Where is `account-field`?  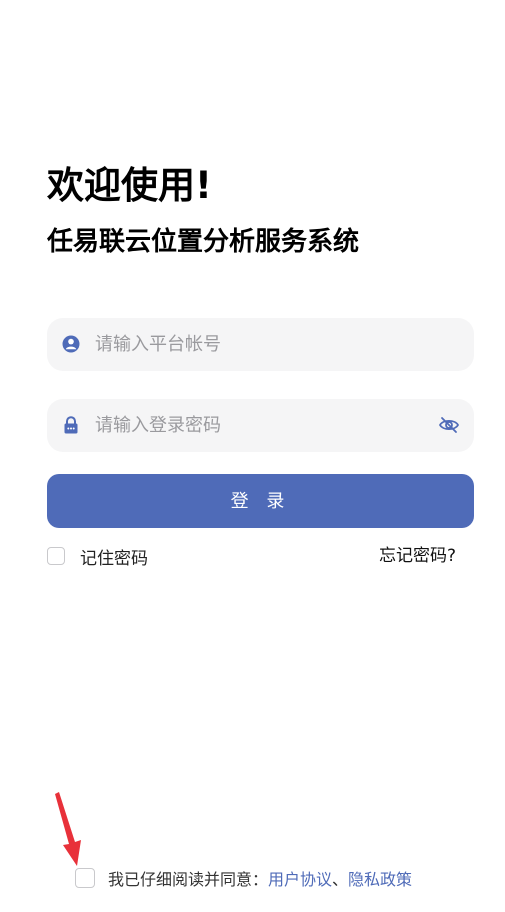
account-field is located at coordinates (260, 344).